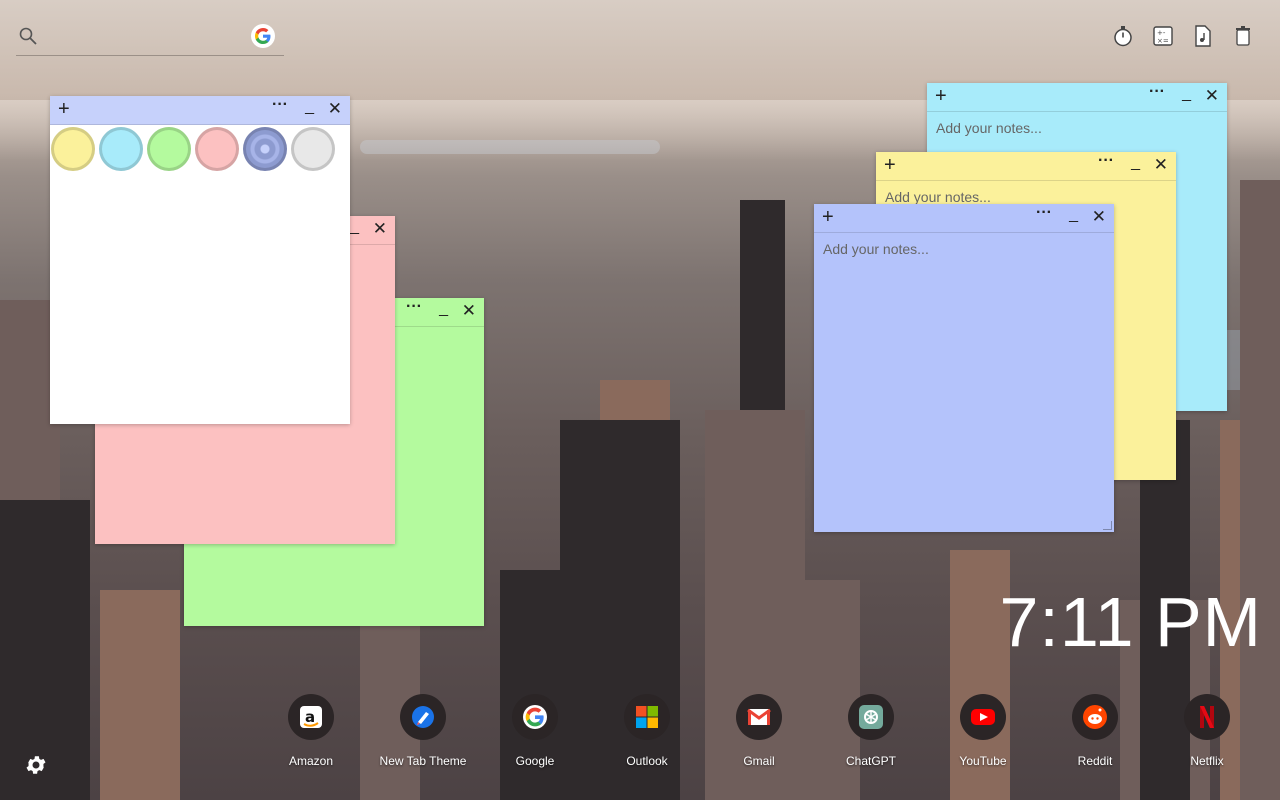  What do you see at coordinates (200, 260) in the screenshot?
I see `note-color-picker: + ··· _ ✕` at bounding box center [200, 260].